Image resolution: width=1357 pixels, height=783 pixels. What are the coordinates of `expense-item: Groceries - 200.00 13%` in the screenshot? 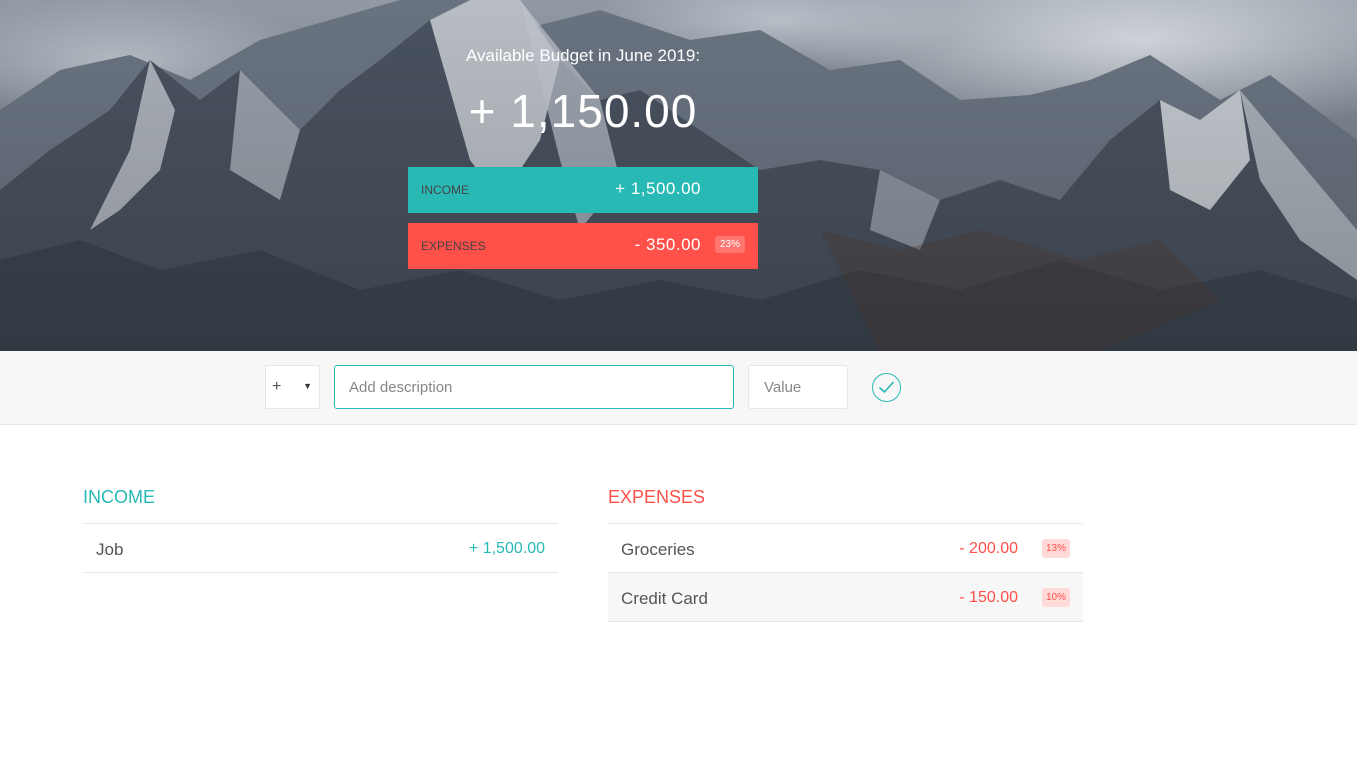 It's located at (845, 548).